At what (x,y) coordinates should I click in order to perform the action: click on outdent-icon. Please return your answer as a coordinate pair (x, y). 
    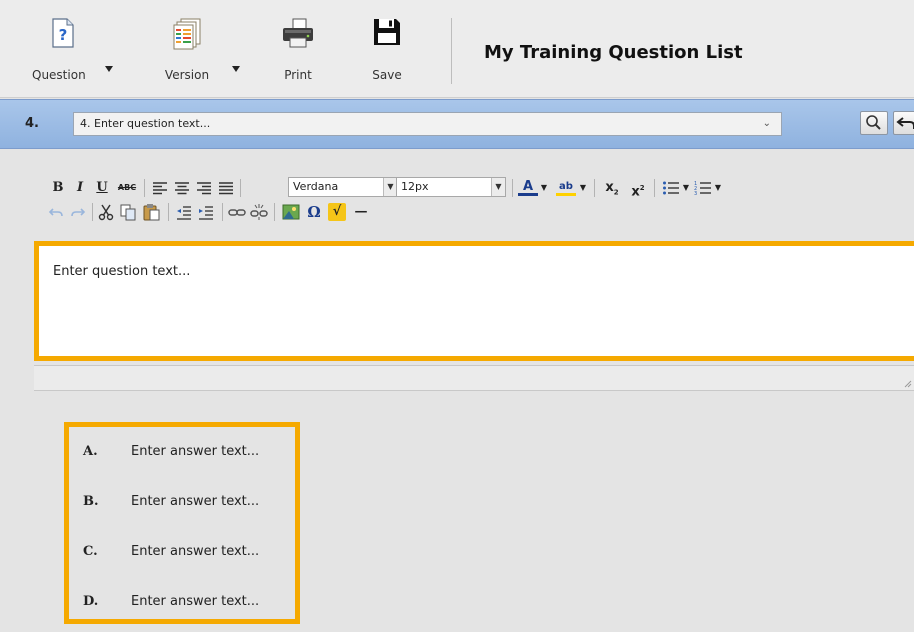
    Looking at the image, I should click on (184, 212).